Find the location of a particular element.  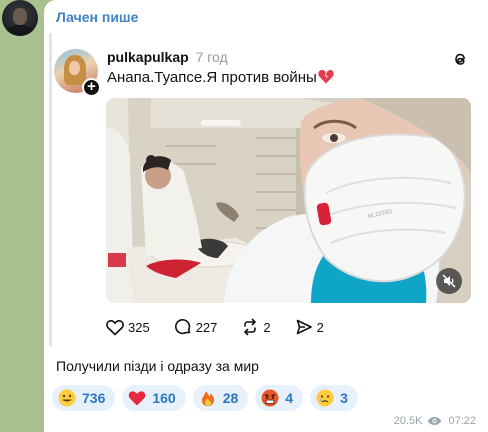

broken-heart-icon is located at coordinates (326, 76).